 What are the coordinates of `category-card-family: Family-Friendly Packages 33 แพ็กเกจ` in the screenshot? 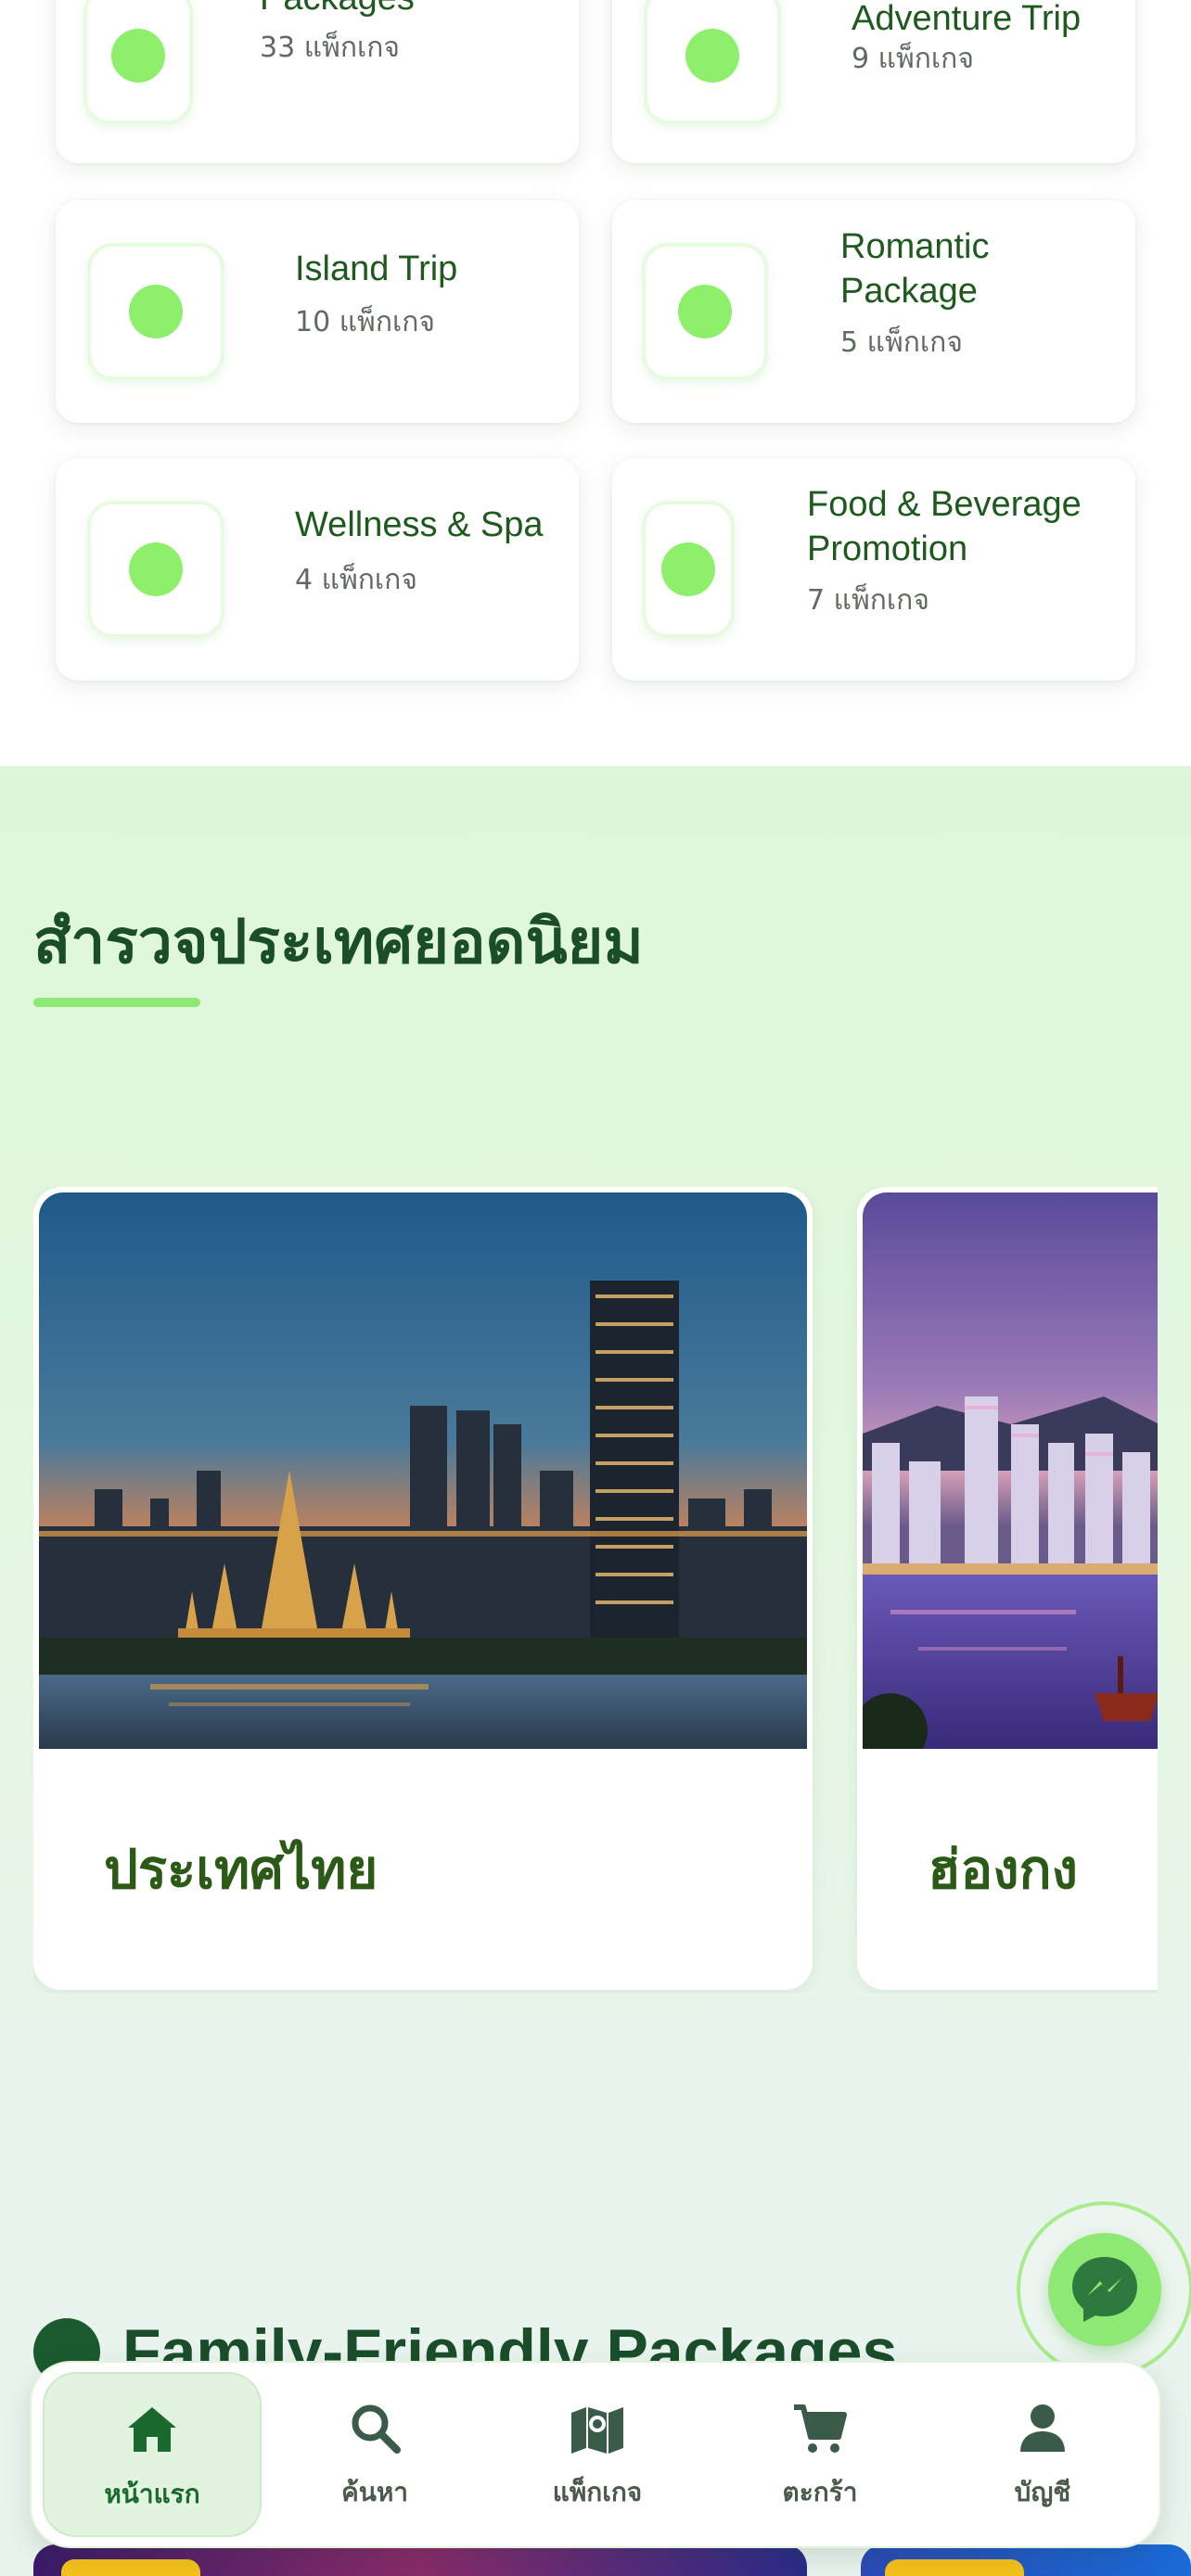 It's located at (317, 81).